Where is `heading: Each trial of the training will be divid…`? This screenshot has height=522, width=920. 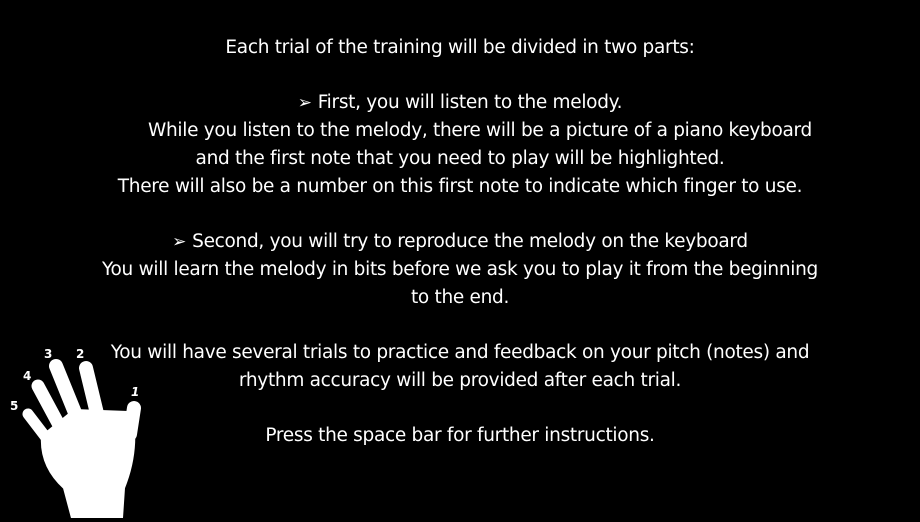 heading: Each trial of the training will be divid… is located at coordinates (460, 47).